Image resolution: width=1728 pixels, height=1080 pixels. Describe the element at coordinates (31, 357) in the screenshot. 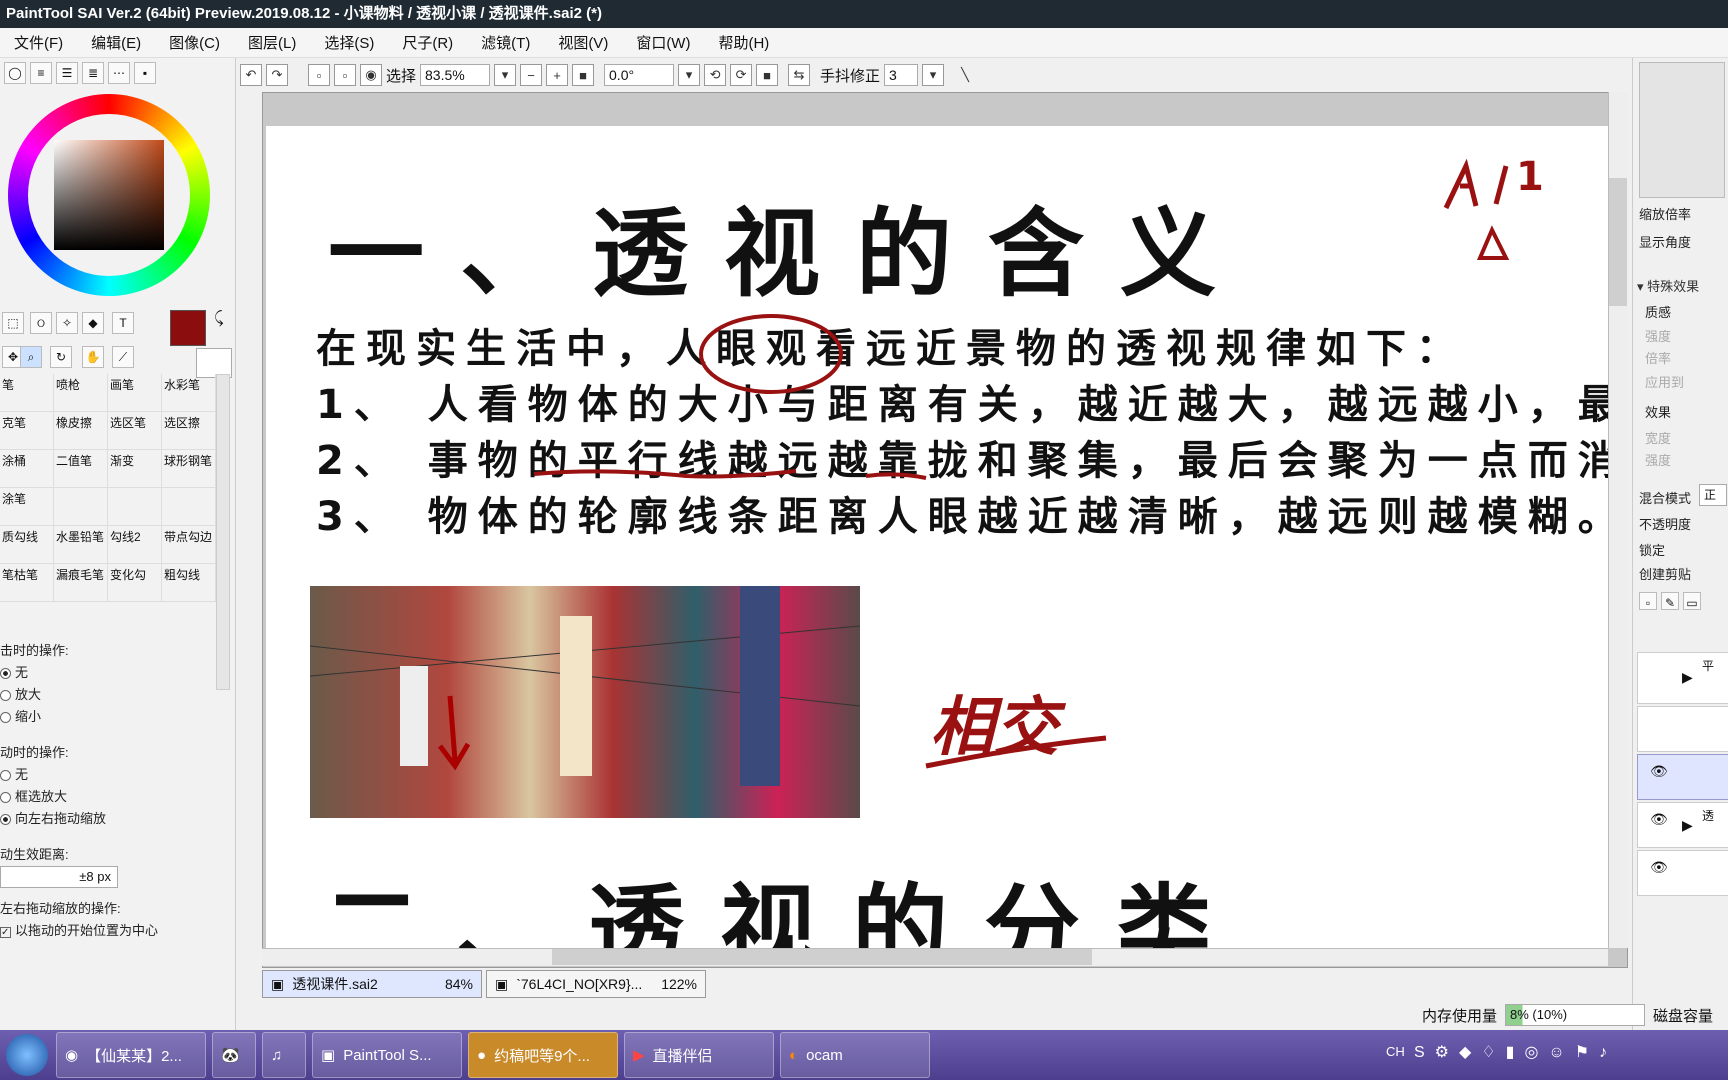

I see `zoom-icon: ⌕` at that location.